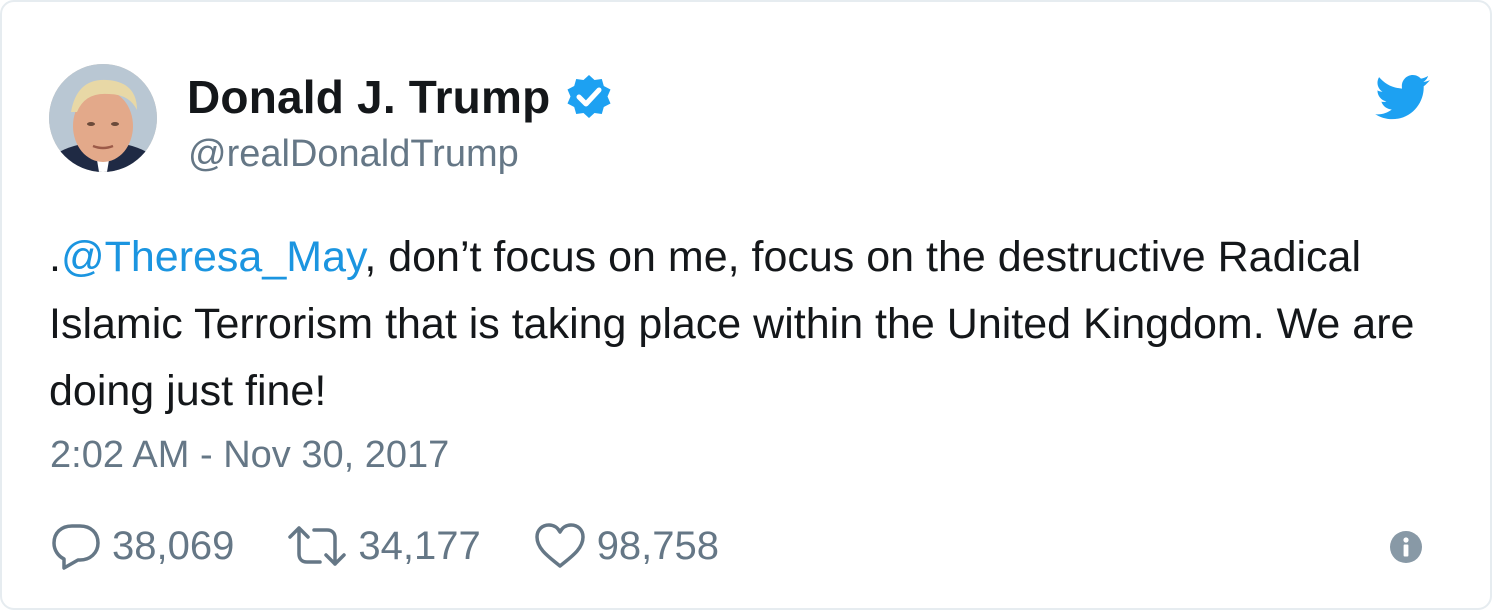 This screenshot has width=1506, height=610. I want to click on like-button: 98,758, so click(626, 546).